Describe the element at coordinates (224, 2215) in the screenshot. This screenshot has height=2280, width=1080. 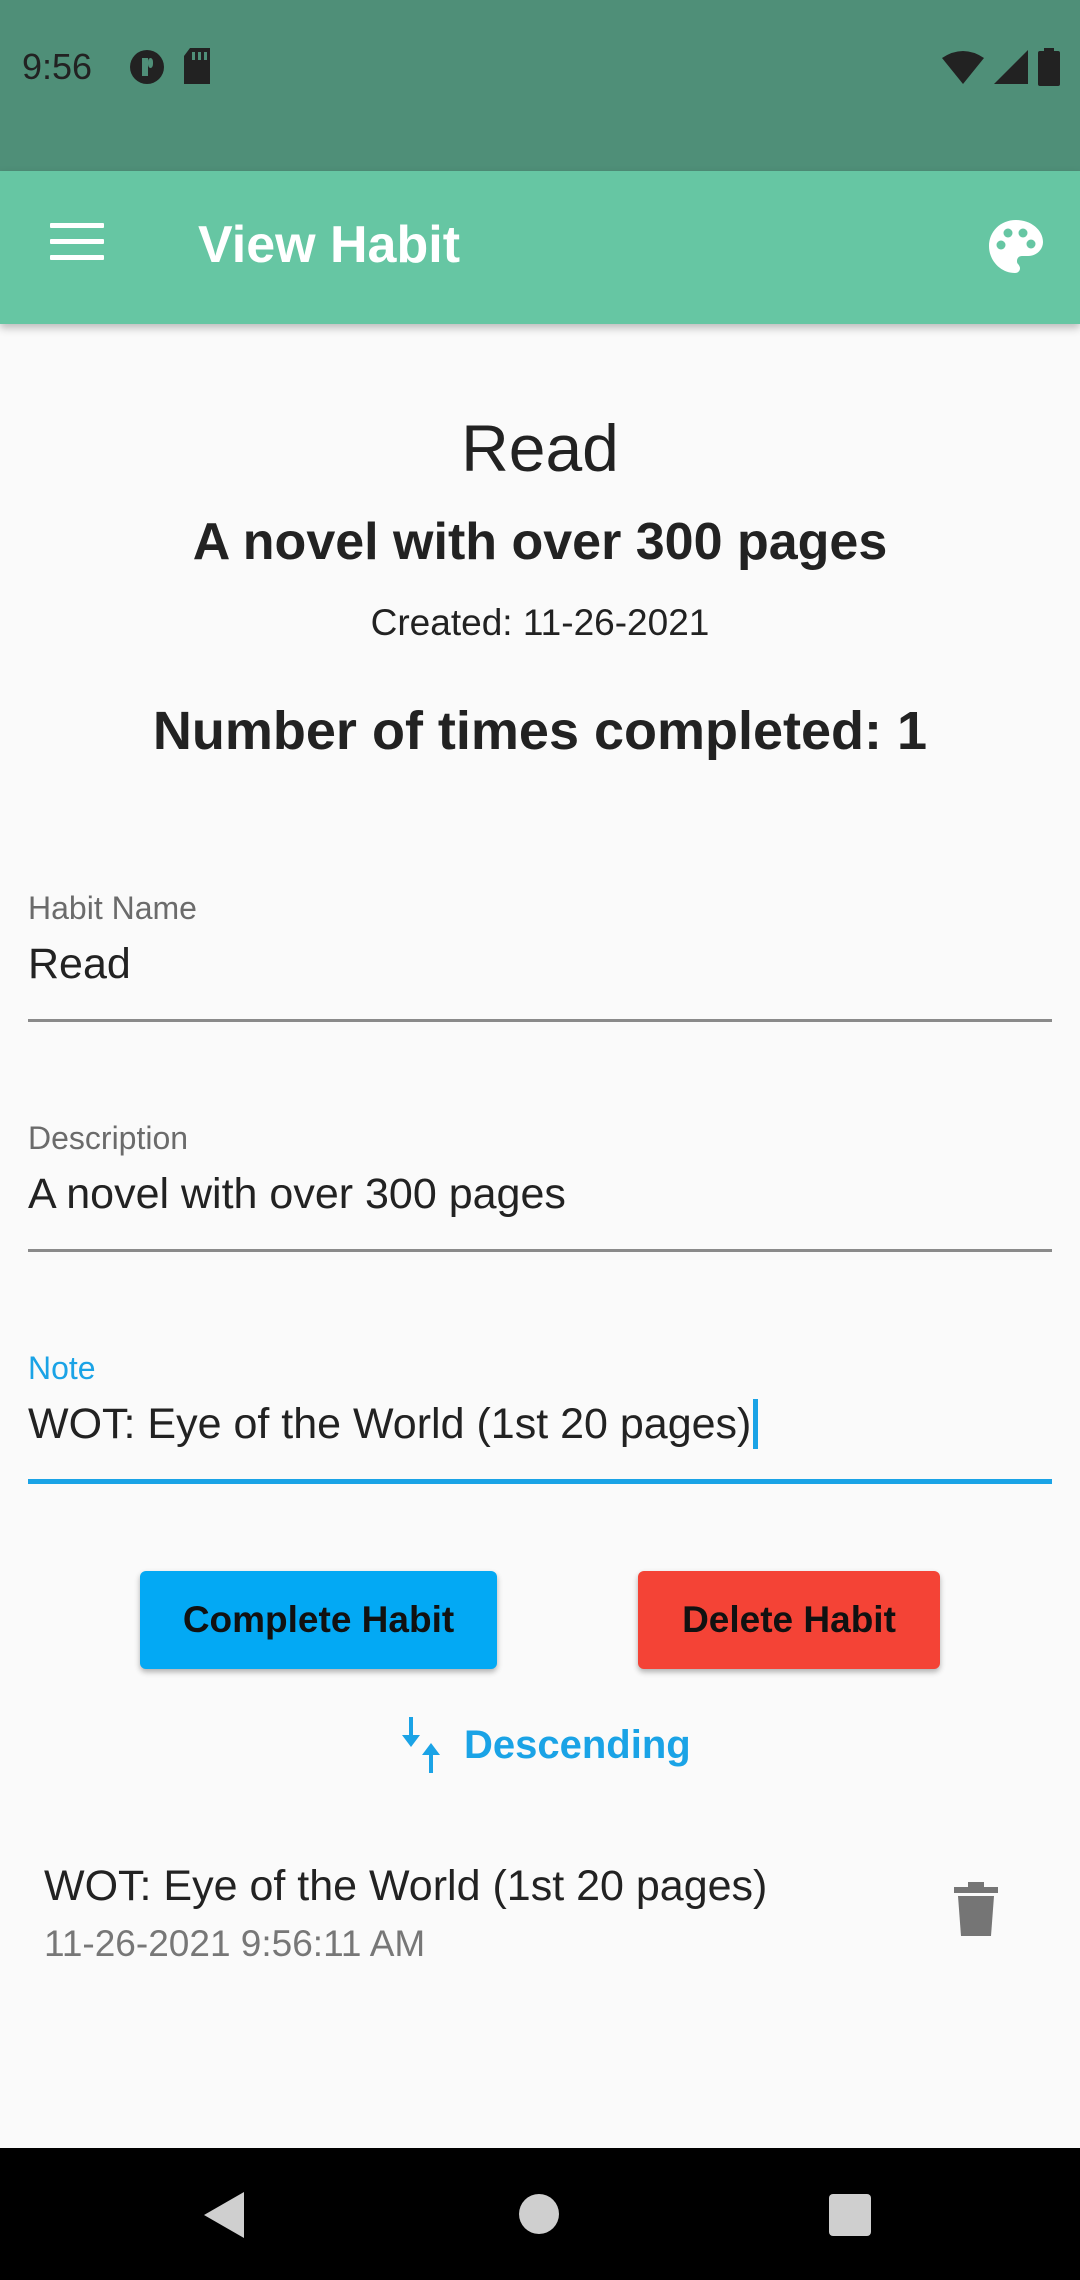
I see `back-icon` at that location.